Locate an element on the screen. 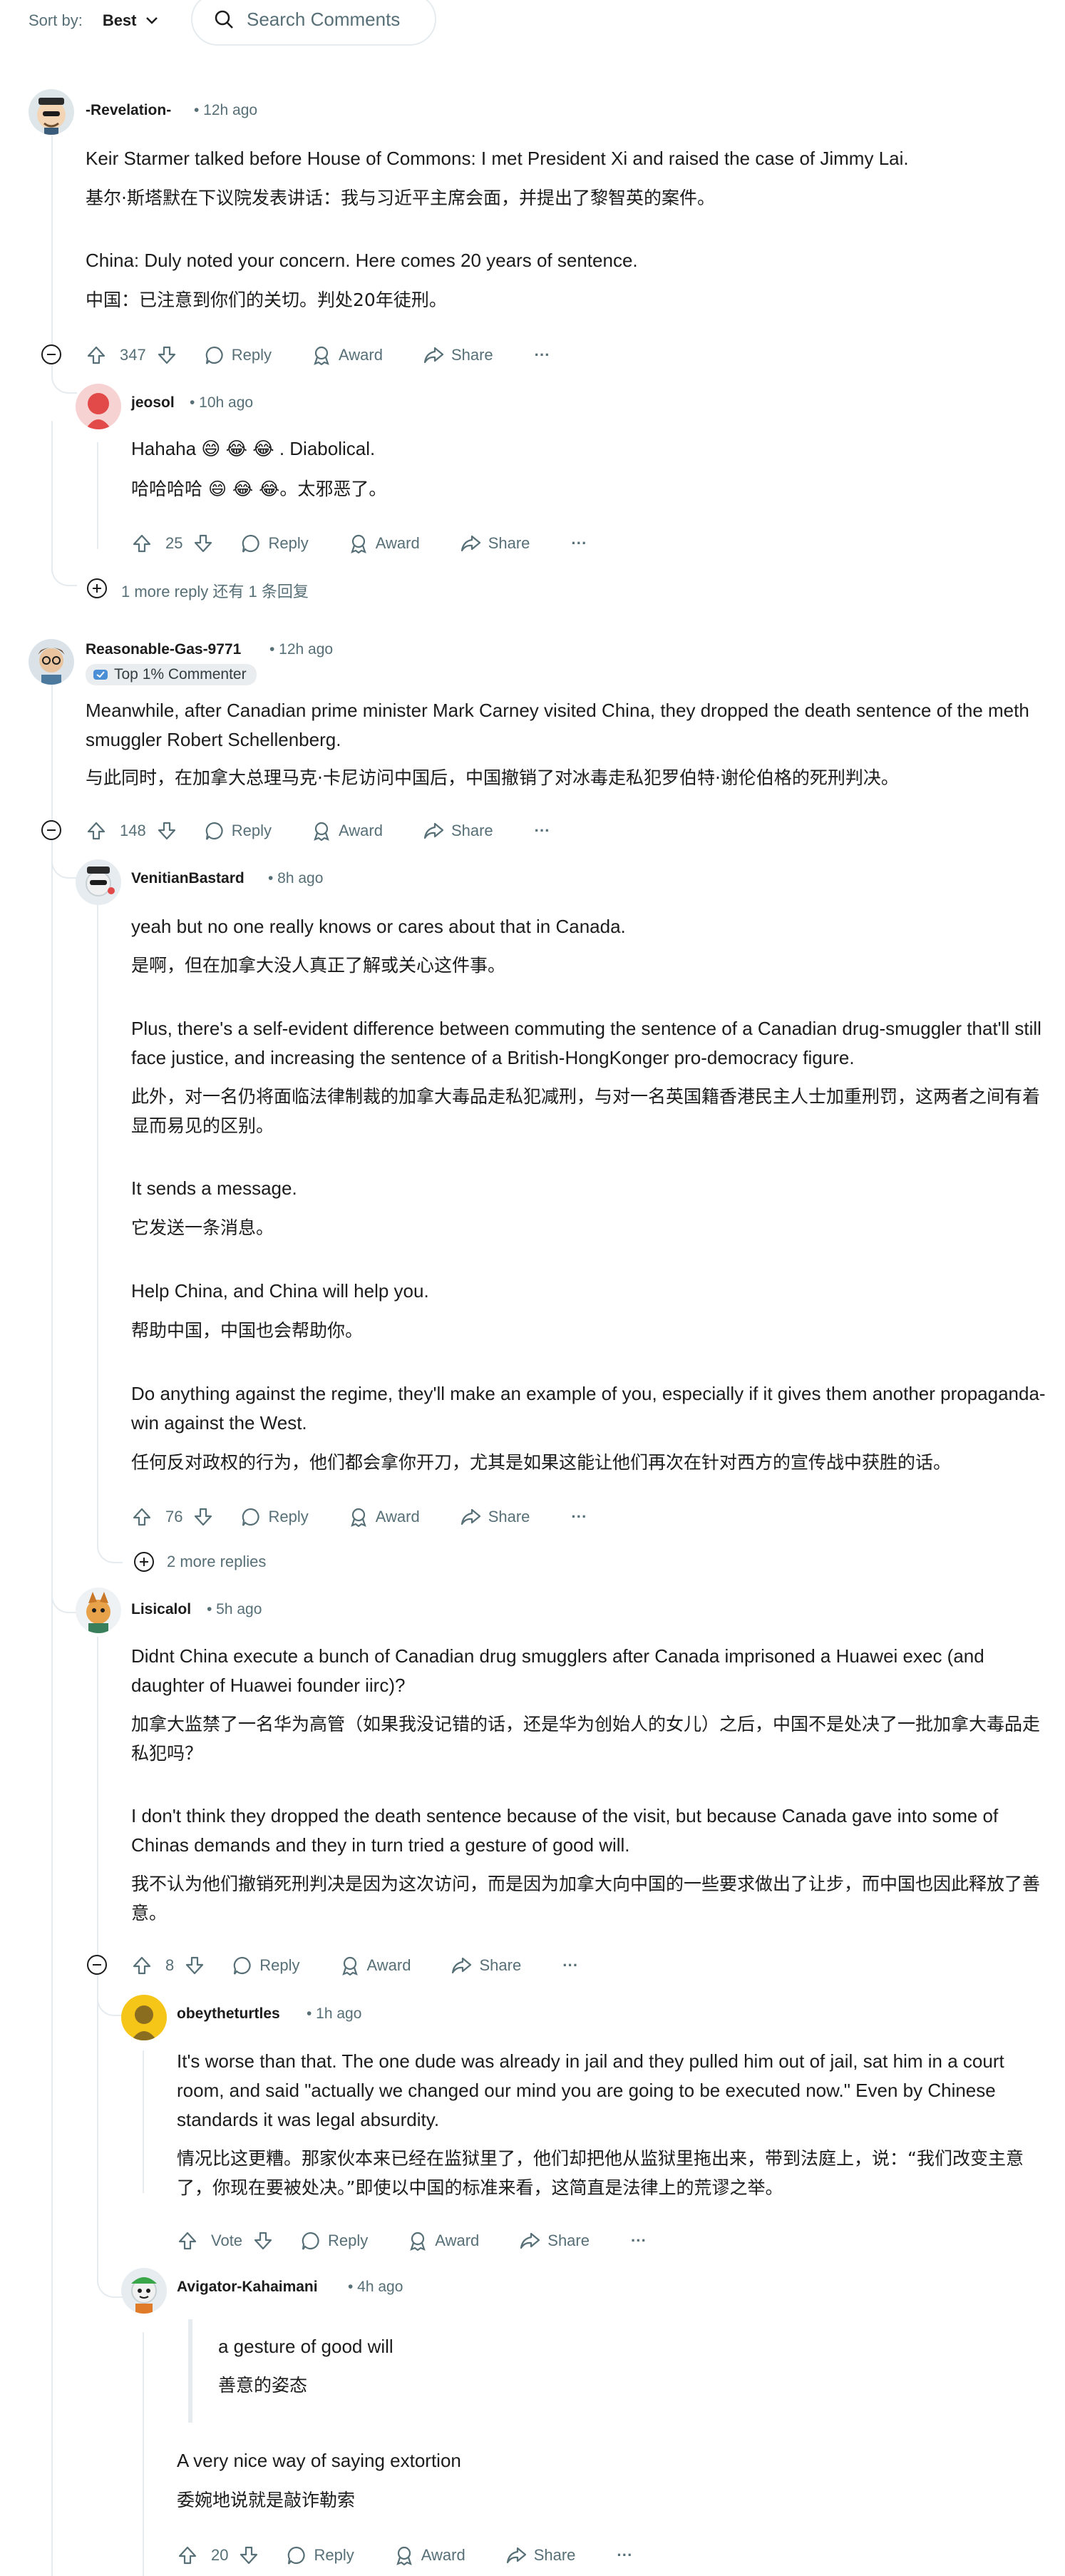 The width and height of the screenshot is (1065, 2576). comment-author: VenitianBastard is located at coordinates (188, 879).